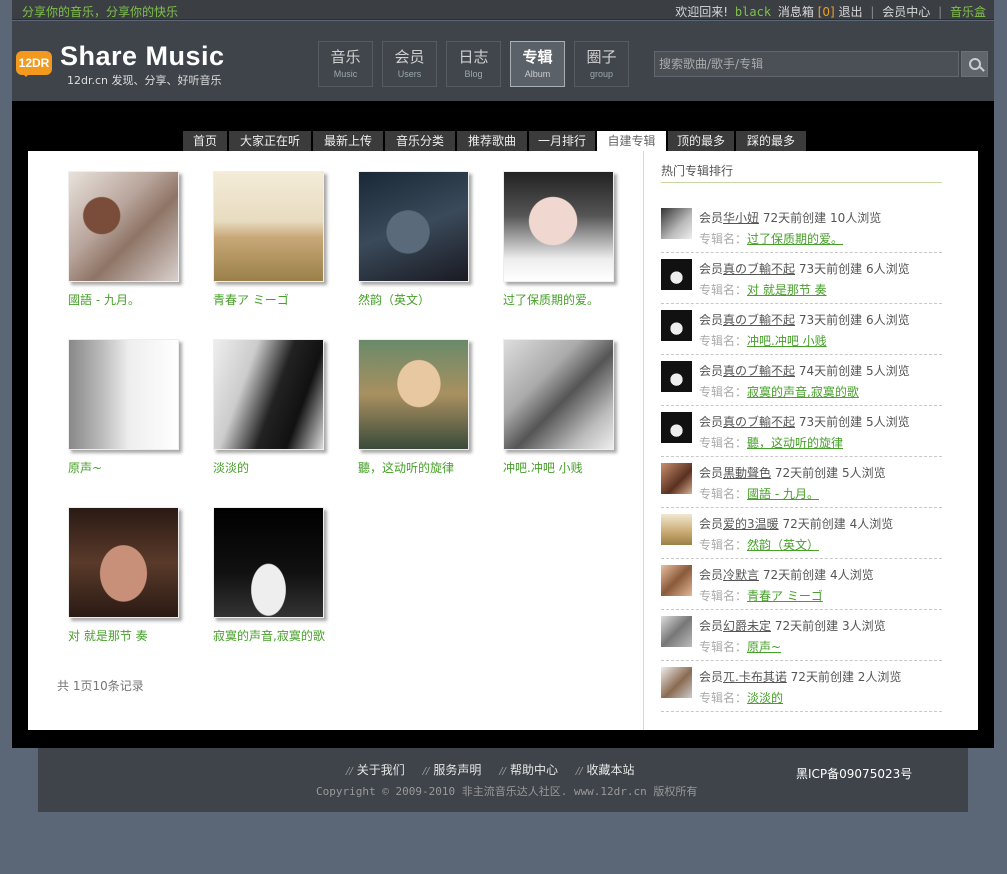  Describe the element at coordinates (851, 12) in the screenshot. I see `logout-link: 退出` at that location.